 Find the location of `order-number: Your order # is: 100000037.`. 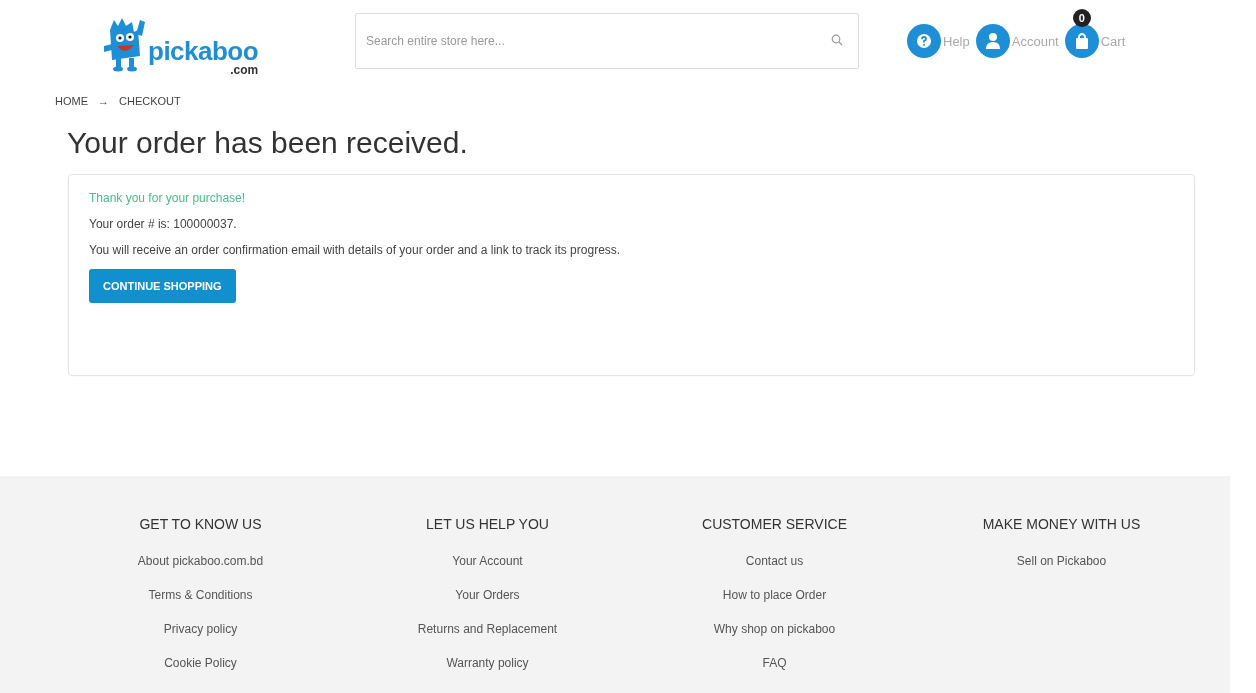

order-number: Your order # is: 100000037. is located at coordinates (163, 224).